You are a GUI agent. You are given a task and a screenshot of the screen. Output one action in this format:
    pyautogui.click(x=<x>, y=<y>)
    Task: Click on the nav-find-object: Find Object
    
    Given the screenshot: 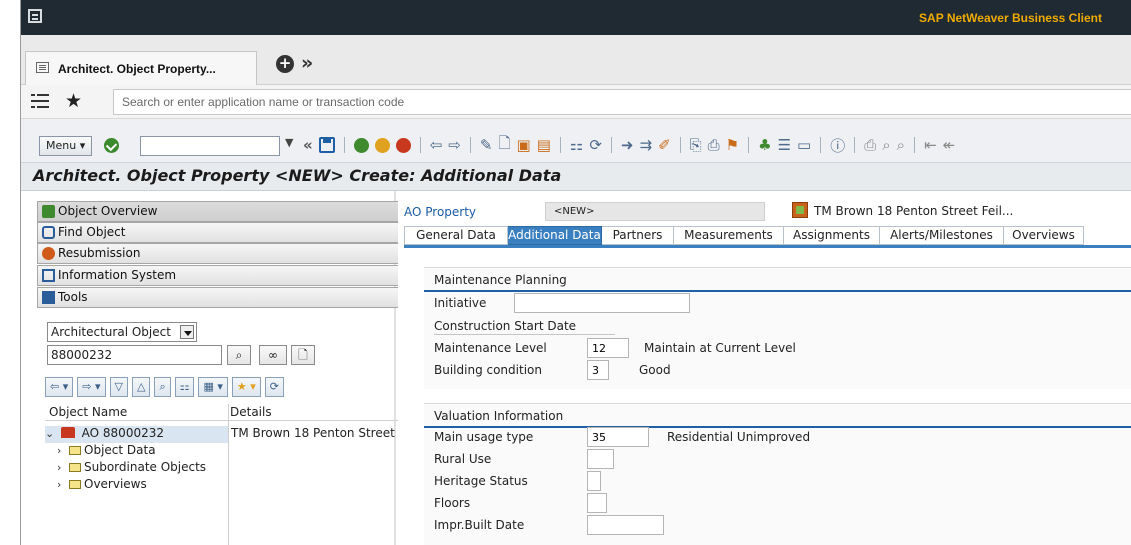 What is the action you would take?
    pyautogui.click(x=223, y=232)
    